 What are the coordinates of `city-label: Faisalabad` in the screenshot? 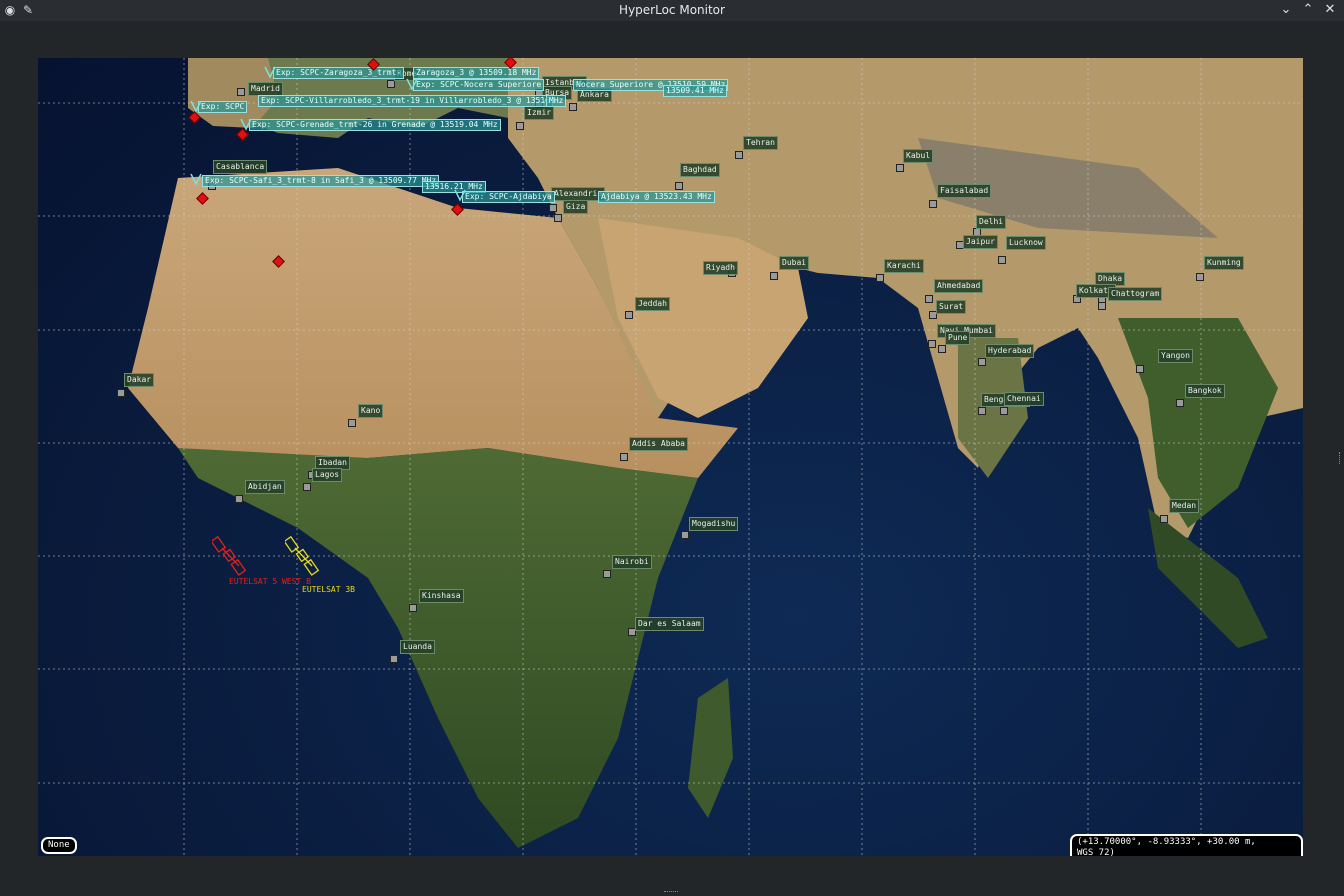 It's located at (964, 191).